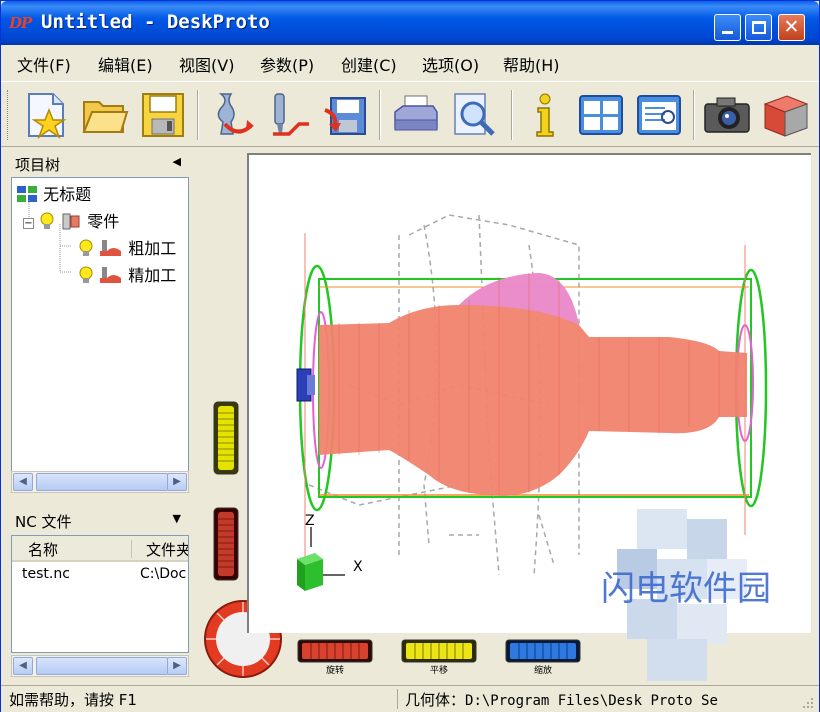  I want to click on axis-z-label: Z, so click(310, 521).